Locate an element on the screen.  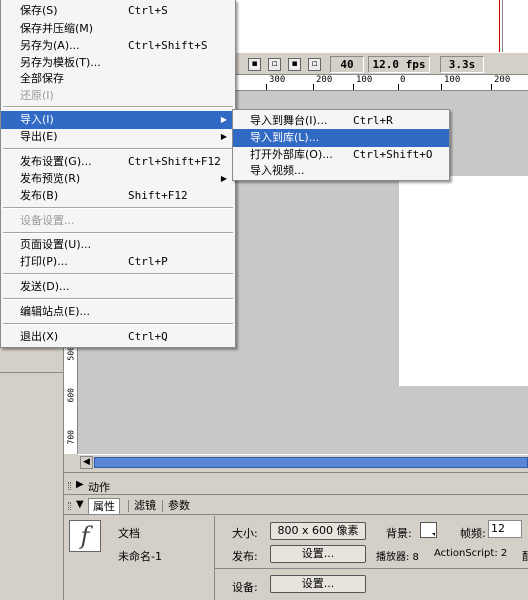
menu-item-publish: 发布(B) Shift+F12 is located at coordinates (118, 196).